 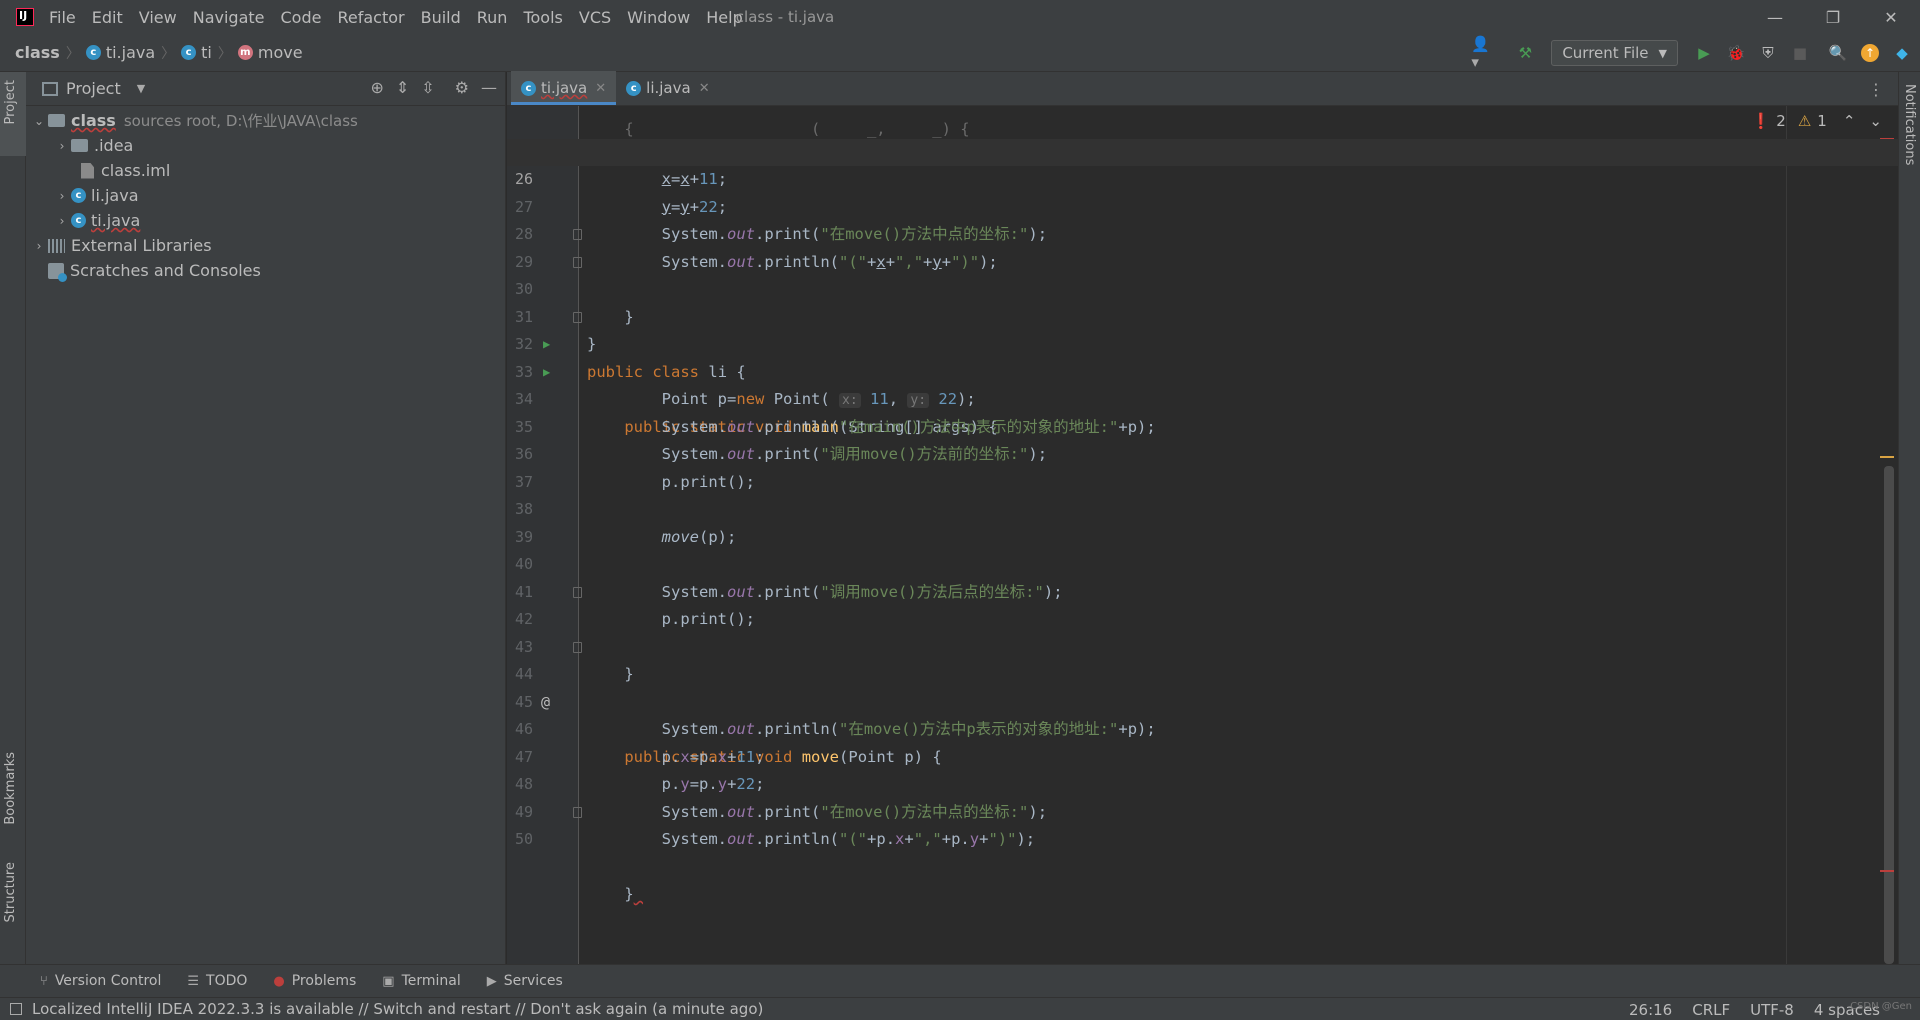 What do you see at coordinates (107, 17) in the screenshot?
I see `menu-edit: Edit` at bounding box center [107, 17].